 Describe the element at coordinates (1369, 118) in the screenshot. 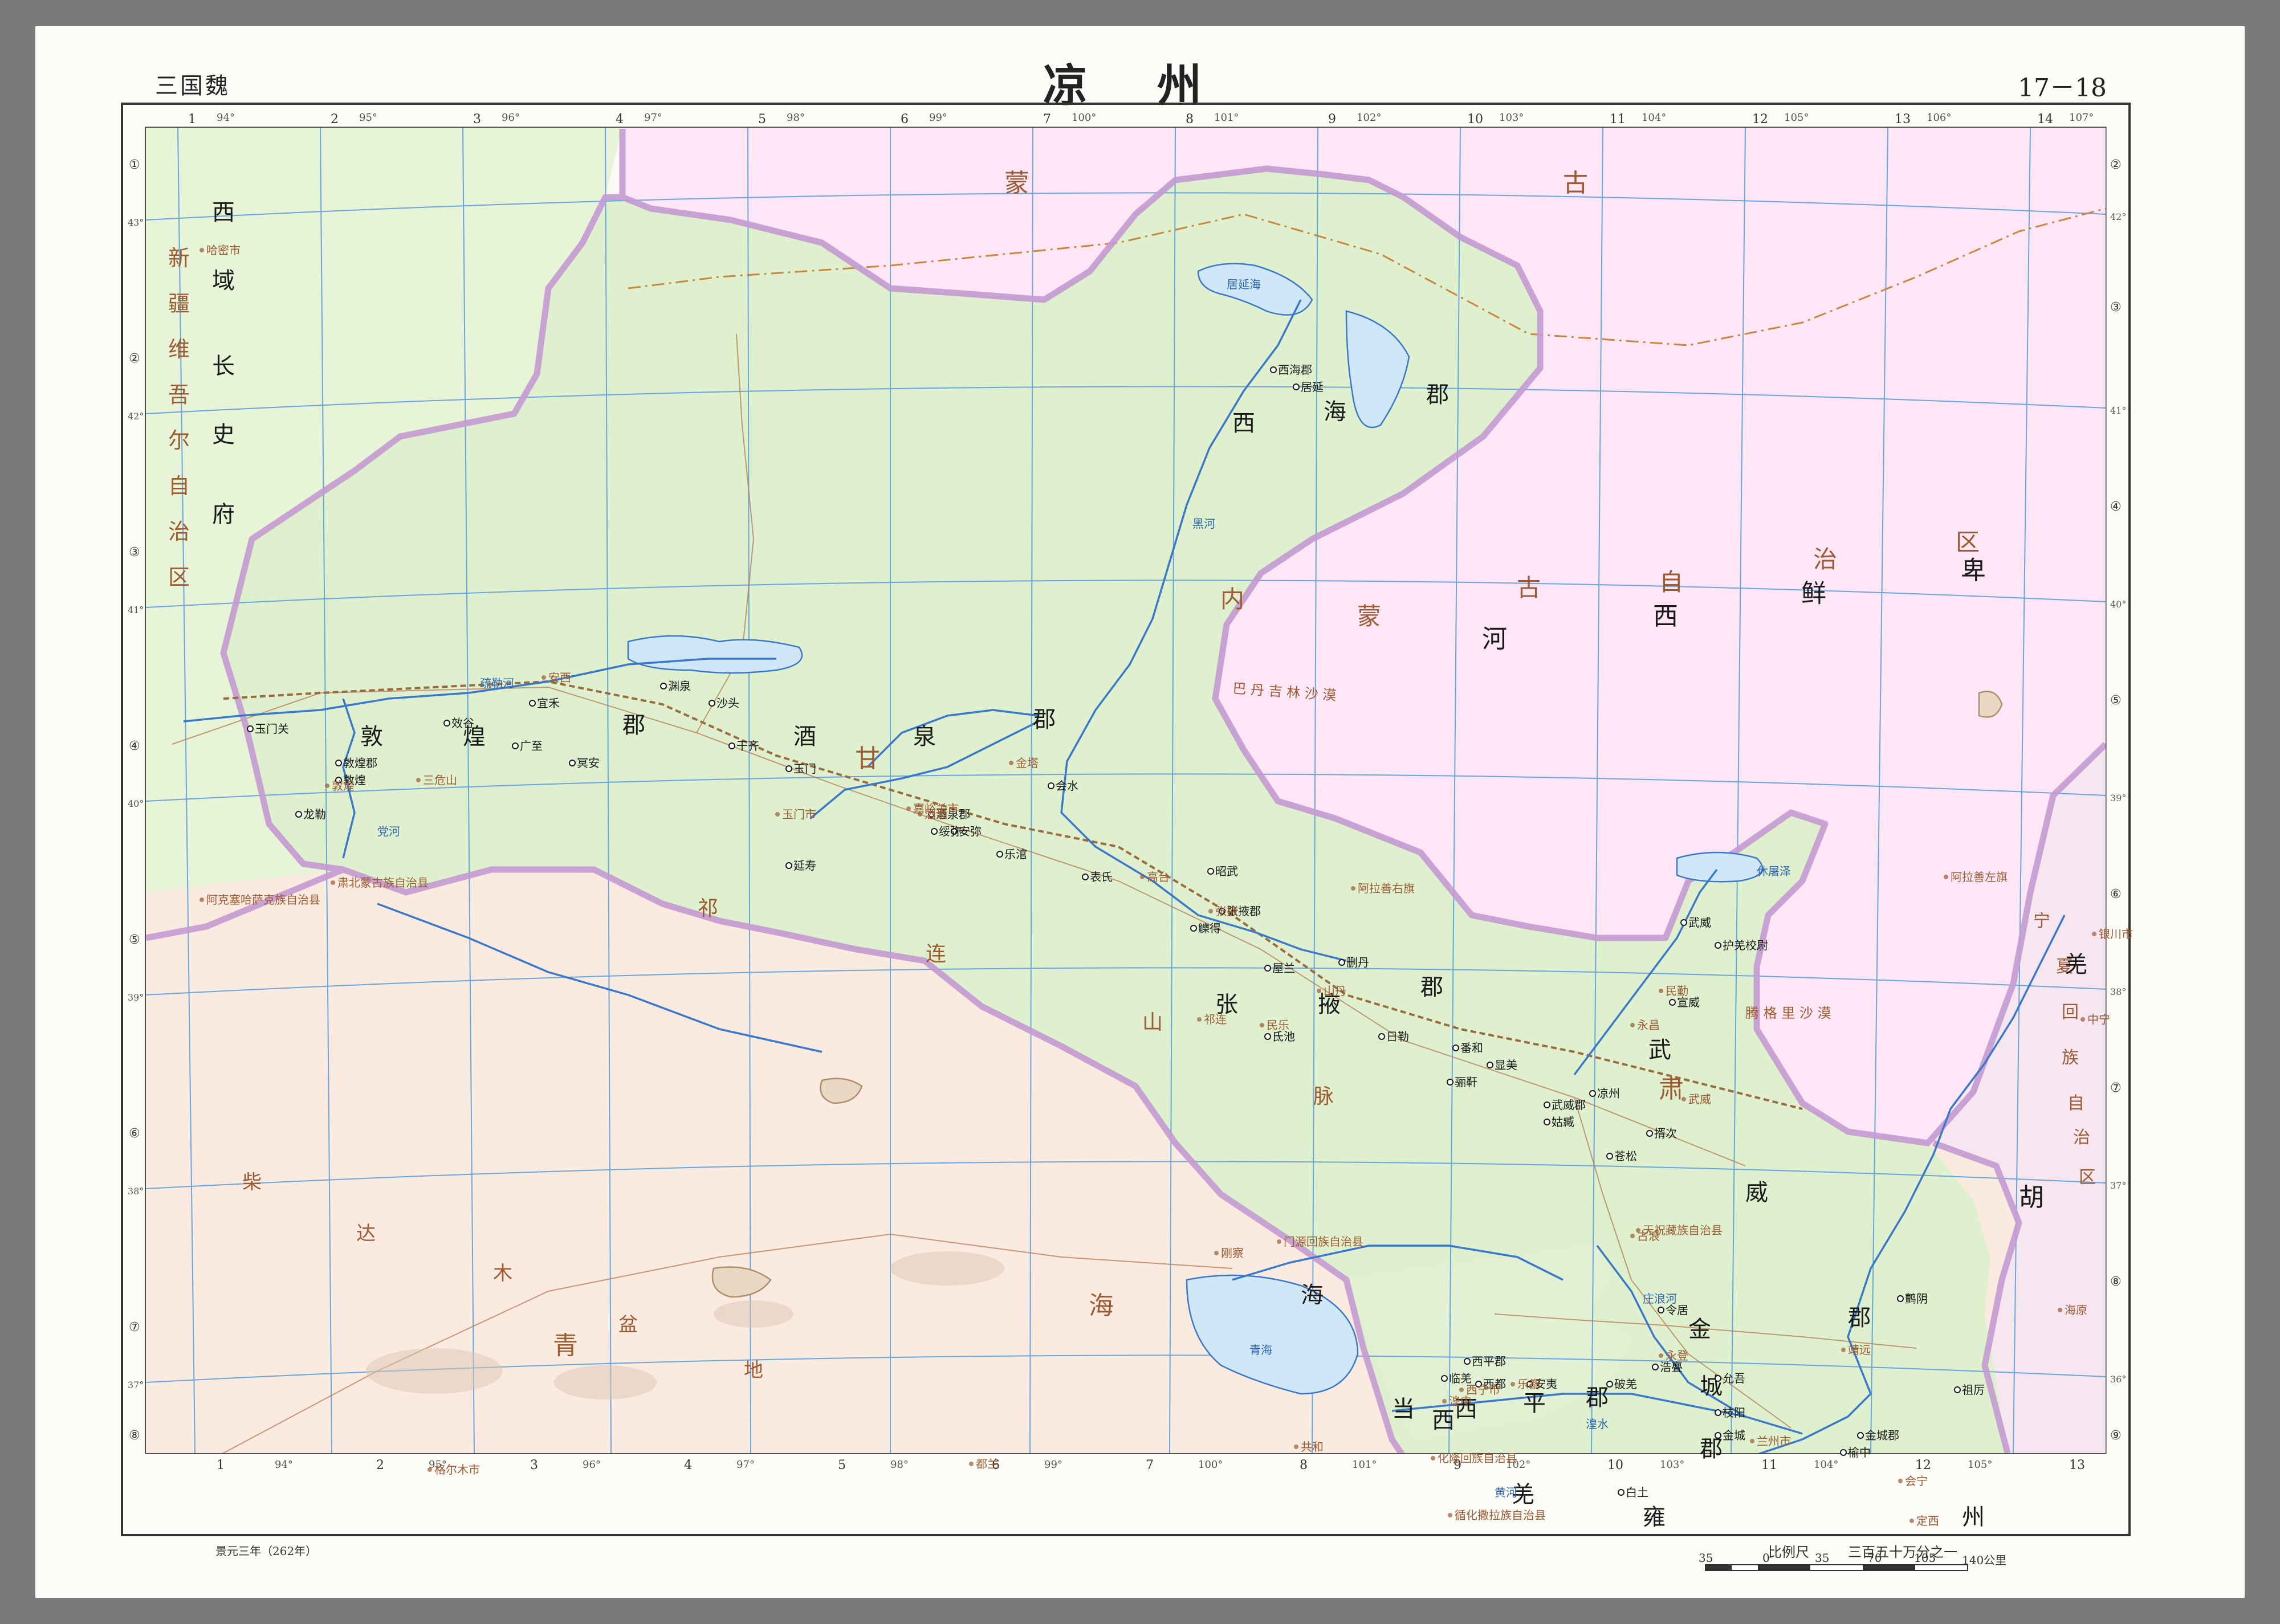

I see `top-lon-9: 102°` at that location.